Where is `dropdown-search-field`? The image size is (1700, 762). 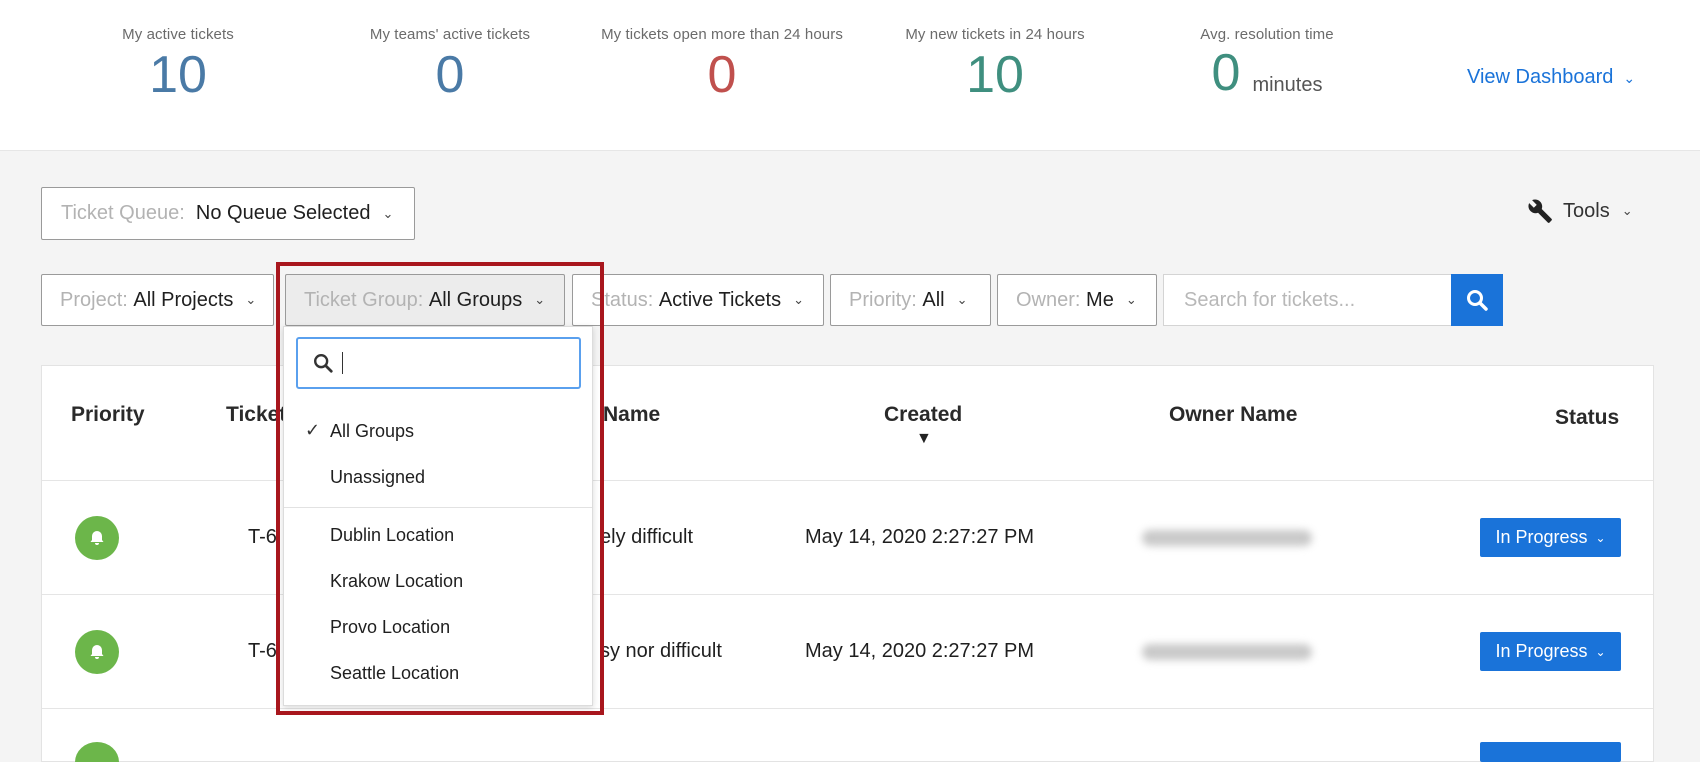
dropdown-search-field is located at coordinates (438, 363).